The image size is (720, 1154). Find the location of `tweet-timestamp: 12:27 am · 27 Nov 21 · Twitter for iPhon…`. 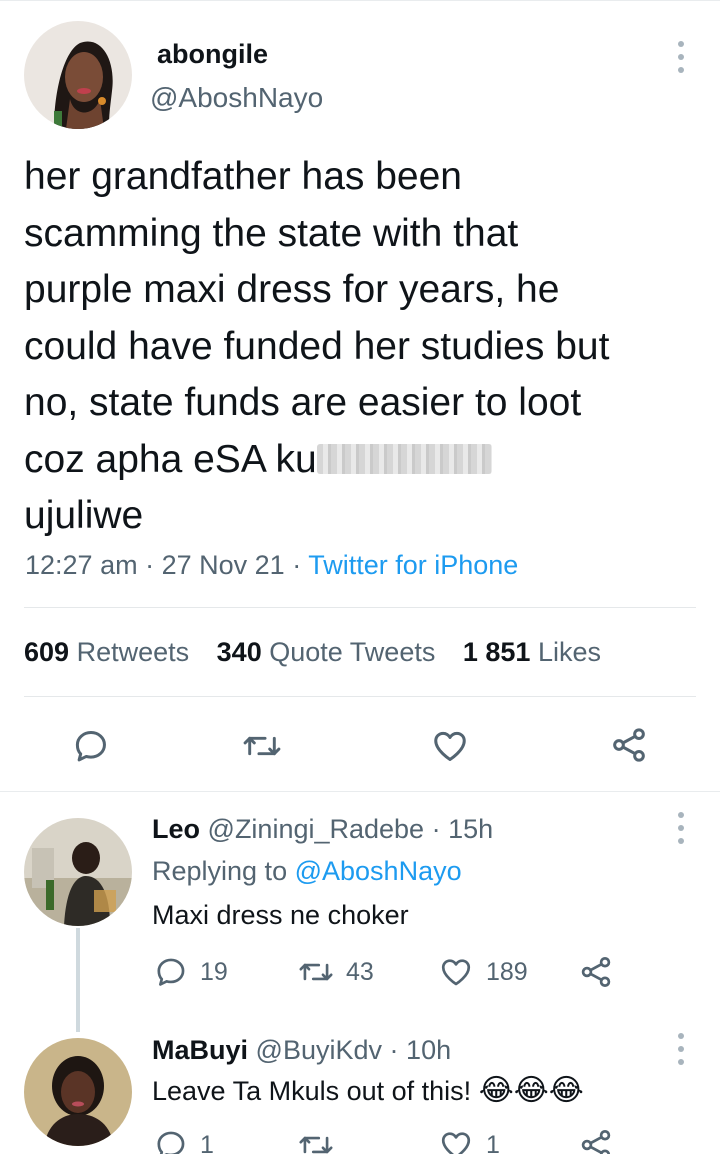

tweet-timestamp: 12:27 am · 27 Nov 21 · Twitter for iPhon… is located at coordinates (271, 565).